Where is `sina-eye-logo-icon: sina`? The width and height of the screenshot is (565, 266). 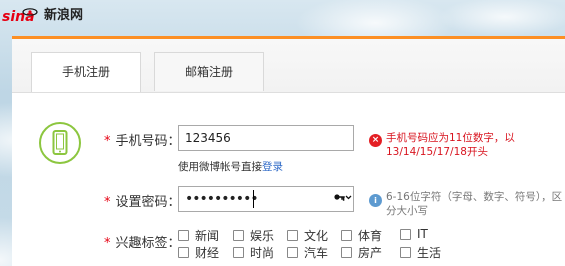
sina-eye-logo-icon: sina is located at coordinates (21, 15).